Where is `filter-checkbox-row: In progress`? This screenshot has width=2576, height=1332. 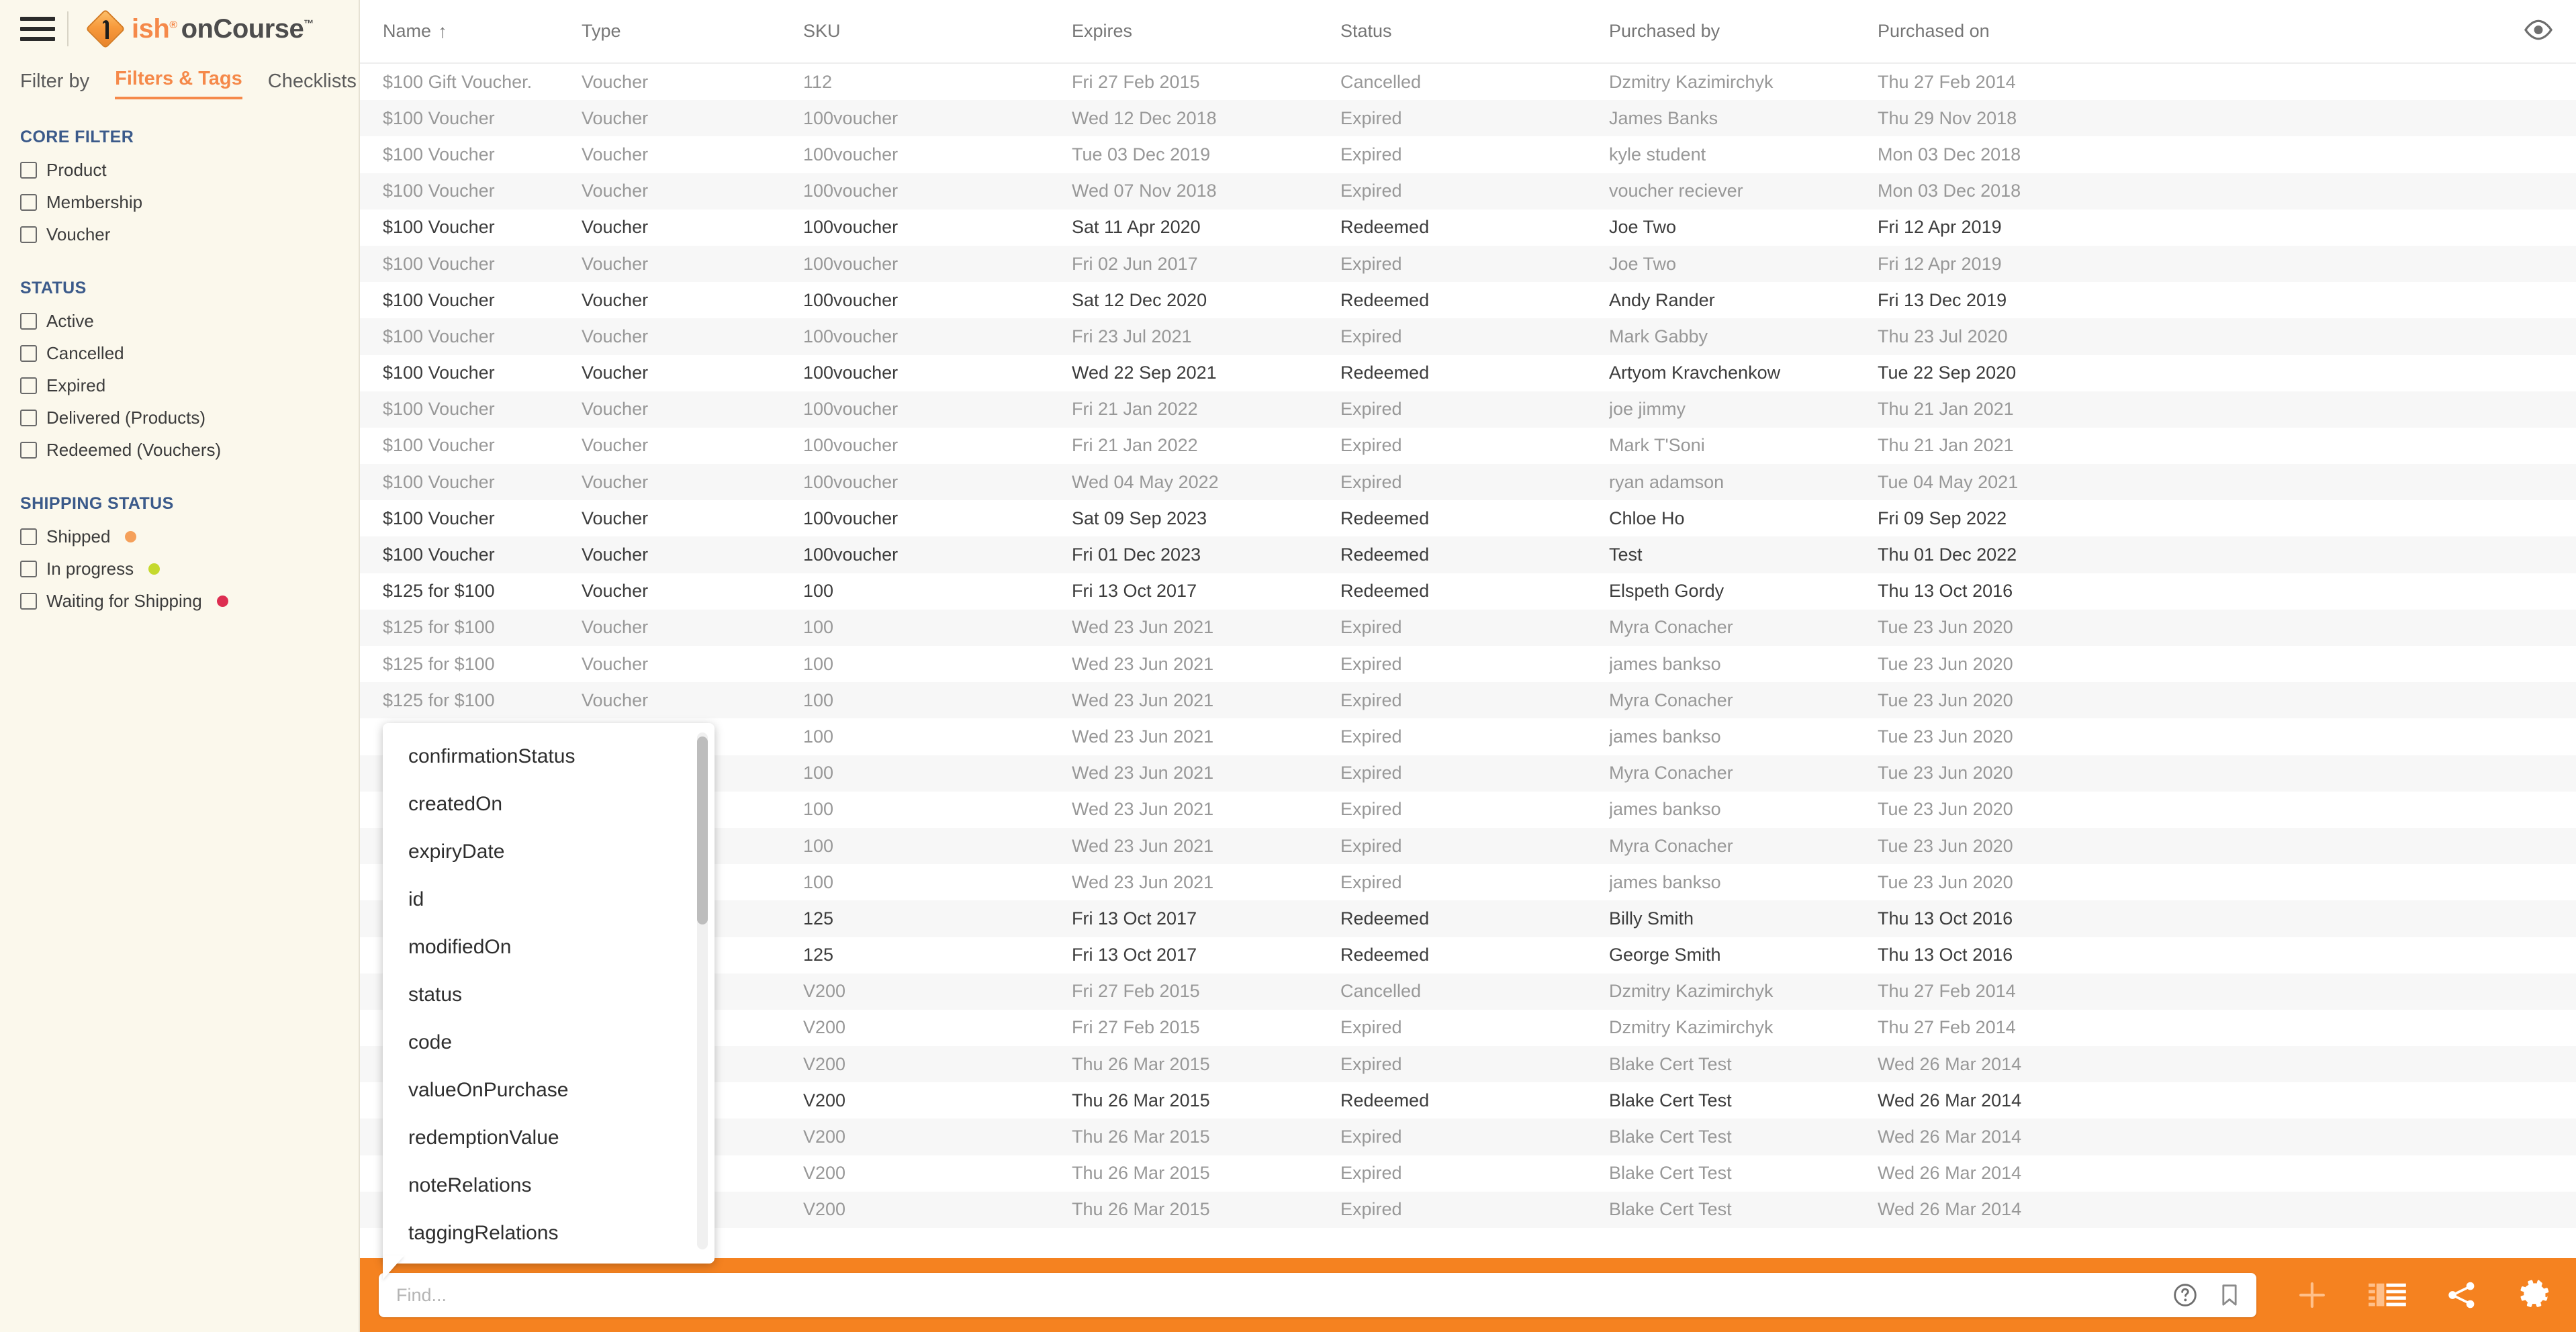
filter-checkbox-row: In progress is located at coordinates (189, 569).